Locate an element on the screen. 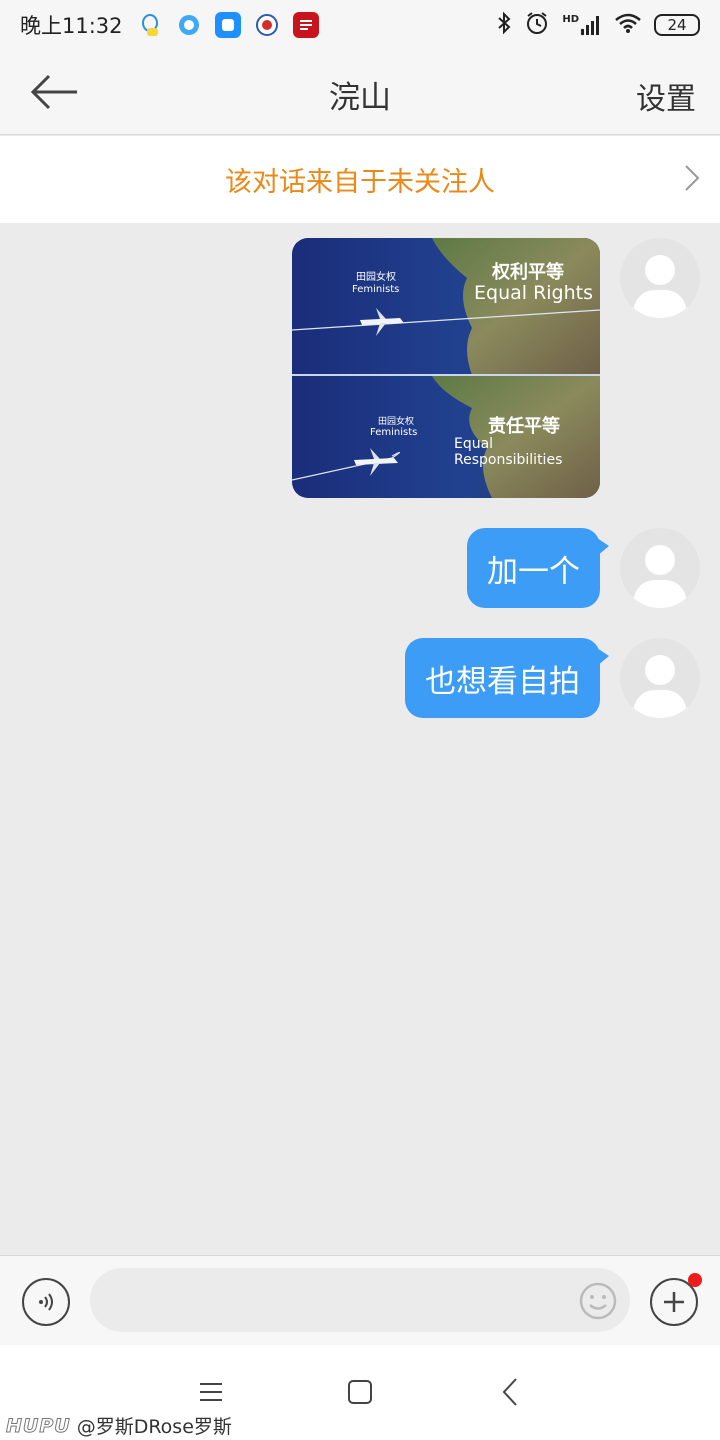 The height and width of the screenshot is (1440, 720). chevron-right-icon is located at coordinates (692, 178).